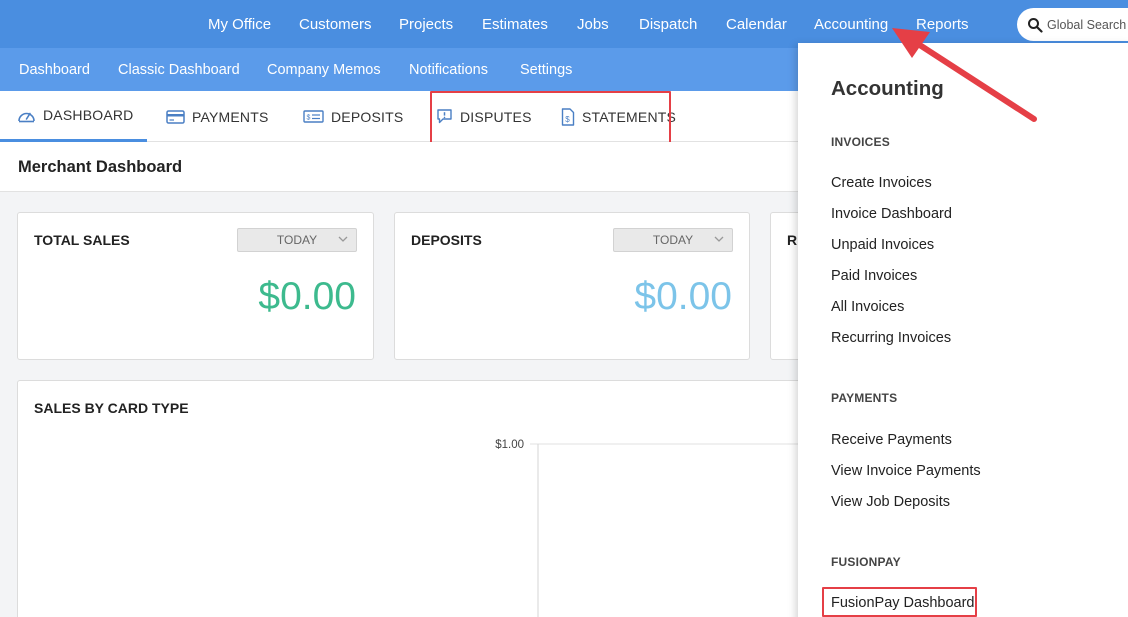 Image resolution: width=1128 pixels, height=617 pixels. I want to click on chart-y-tick-label: $1.00, so click(509, 445).